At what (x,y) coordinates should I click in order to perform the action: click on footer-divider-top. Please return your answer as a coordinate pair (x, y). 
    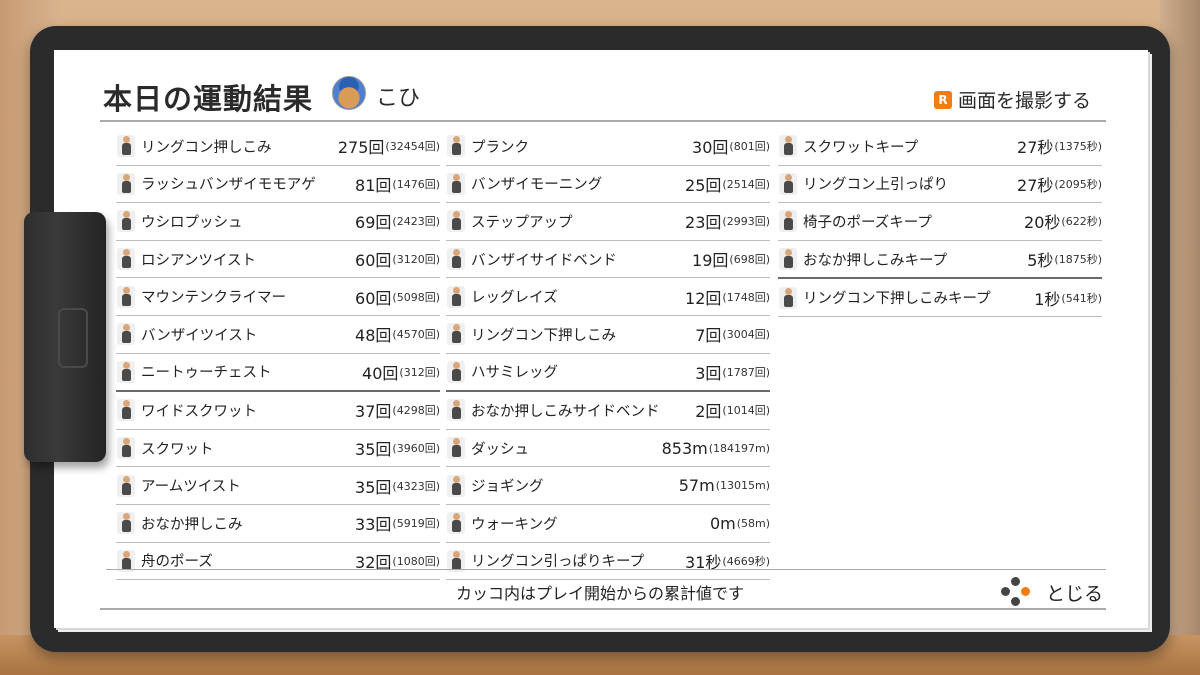
    Looking at the image, I should click on (606, 569).